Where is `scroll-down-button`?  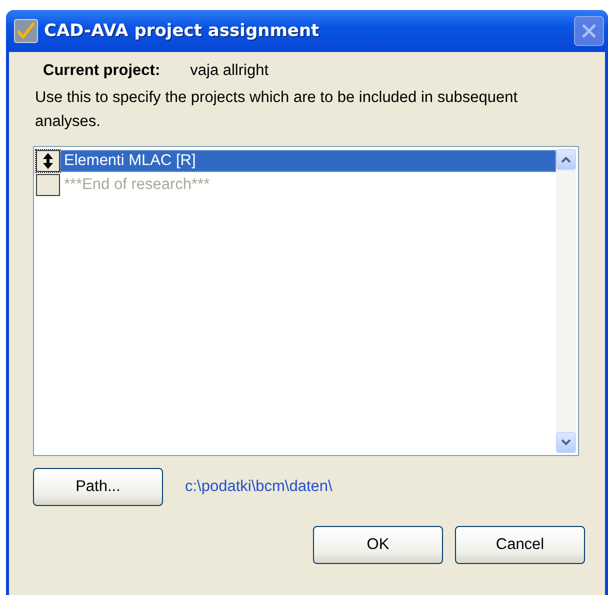
scroll-down-button is located at coordinates (566, 442).